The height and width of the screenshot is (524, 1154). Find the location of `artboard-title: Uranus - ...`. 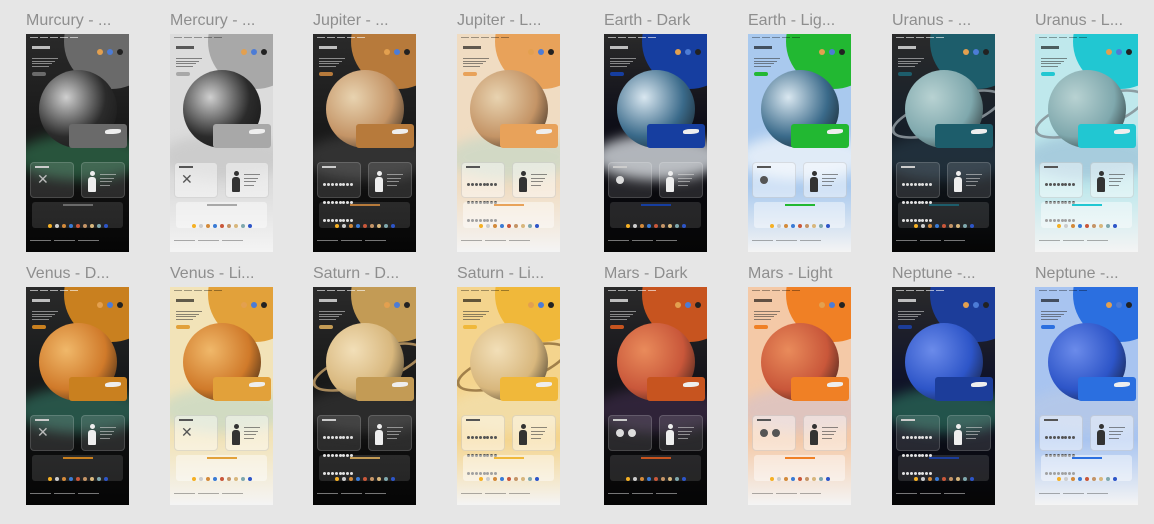

artboard-title: Uranus - ... is located at coordinates (962, 21).